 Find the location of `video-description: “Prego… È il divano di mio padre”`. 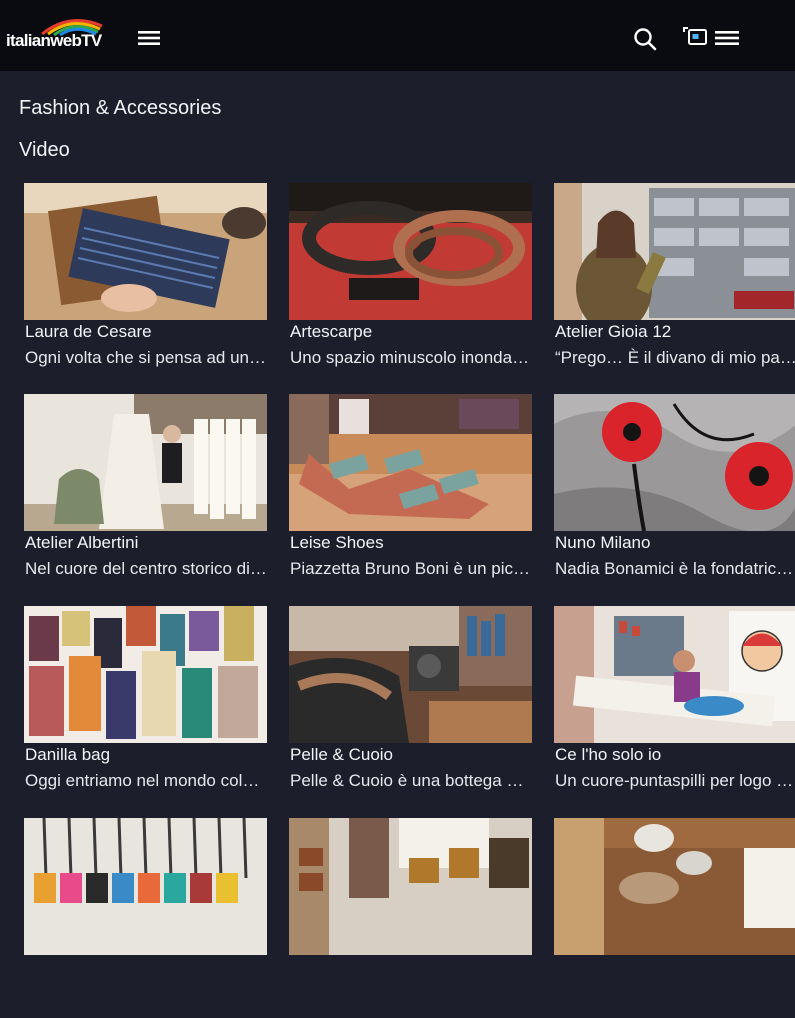

video-description: “Prego… È il divano di mio padre” is located at coordinates (675, 357).